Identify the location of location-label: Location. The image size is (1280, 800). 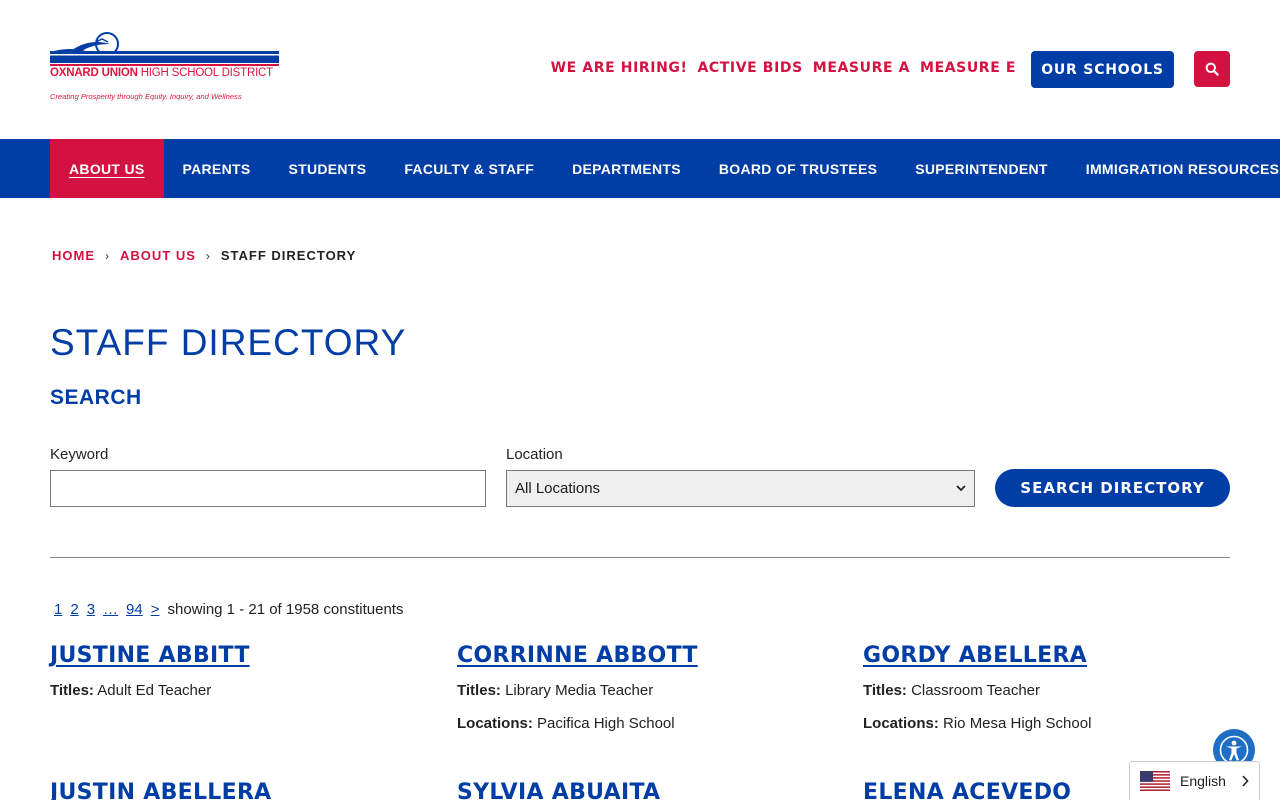
(534, 454).